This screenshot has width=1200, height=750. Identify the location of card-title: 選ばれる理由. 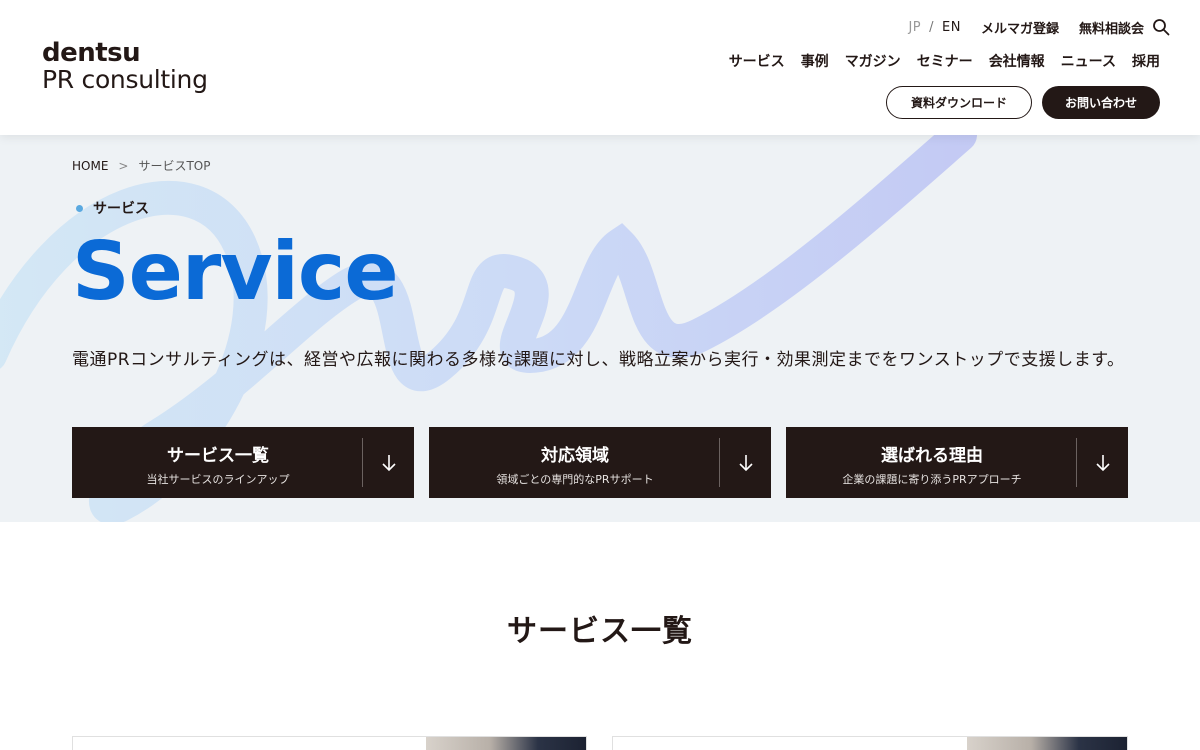
(932, 456).